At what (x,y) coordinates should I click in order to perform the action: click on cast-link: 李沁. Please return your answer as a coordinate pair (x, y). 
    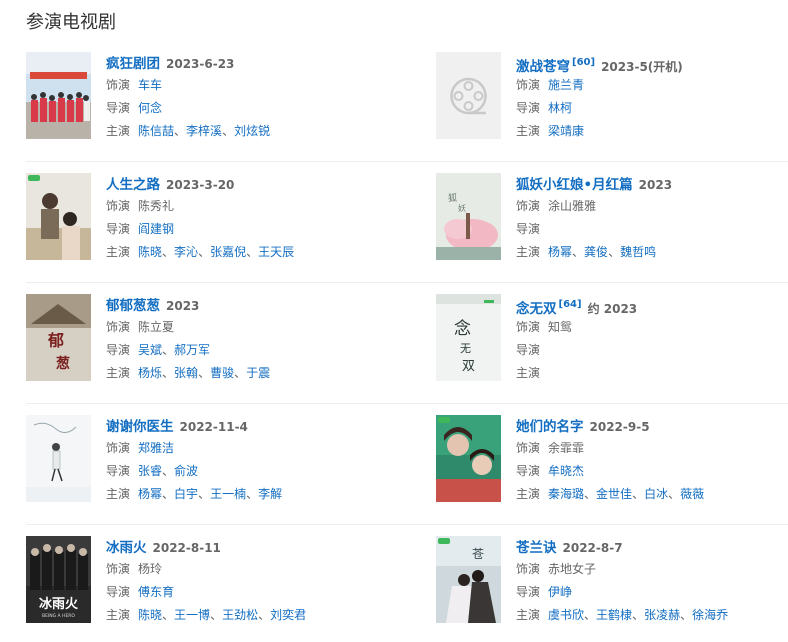
    Looking at the image, I should click on (186, 252).